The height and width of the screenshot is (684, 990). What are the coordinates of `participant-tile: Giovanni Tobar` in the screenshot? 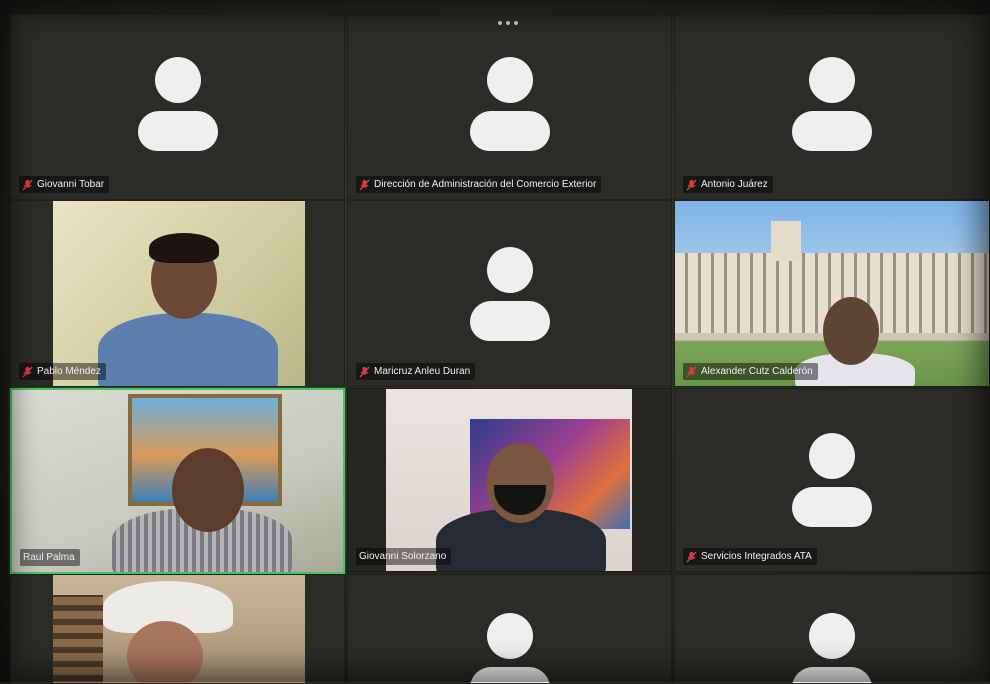 It's located at (177, 107).